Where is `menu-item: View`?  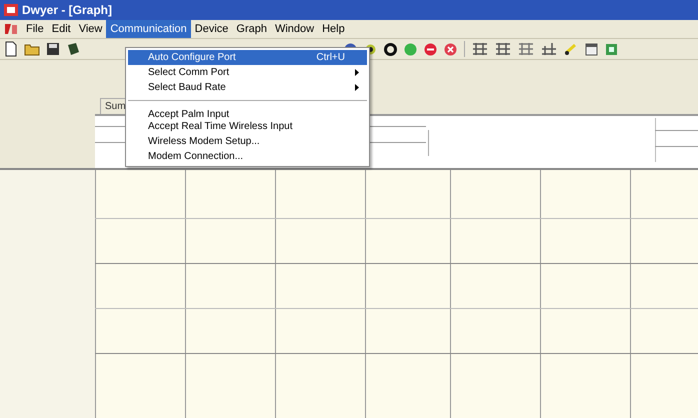
menu-item: View is located at coordinates (90, 29).